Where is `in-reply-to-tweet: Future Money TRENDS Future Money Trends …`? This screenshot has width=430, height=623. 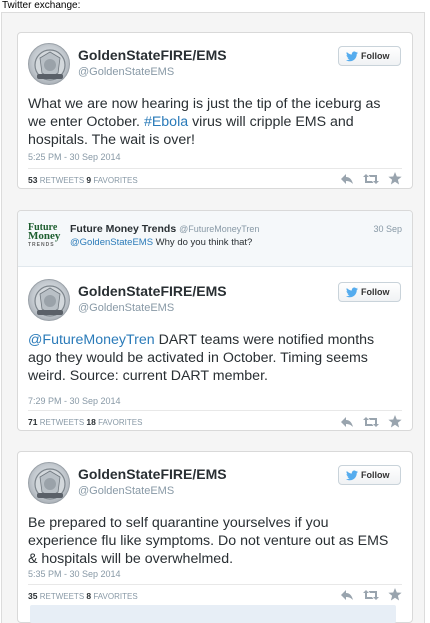 in-reply-to-tweet: Future Money TRENDS Future Money Trends … is located at coordinates (215, 239).